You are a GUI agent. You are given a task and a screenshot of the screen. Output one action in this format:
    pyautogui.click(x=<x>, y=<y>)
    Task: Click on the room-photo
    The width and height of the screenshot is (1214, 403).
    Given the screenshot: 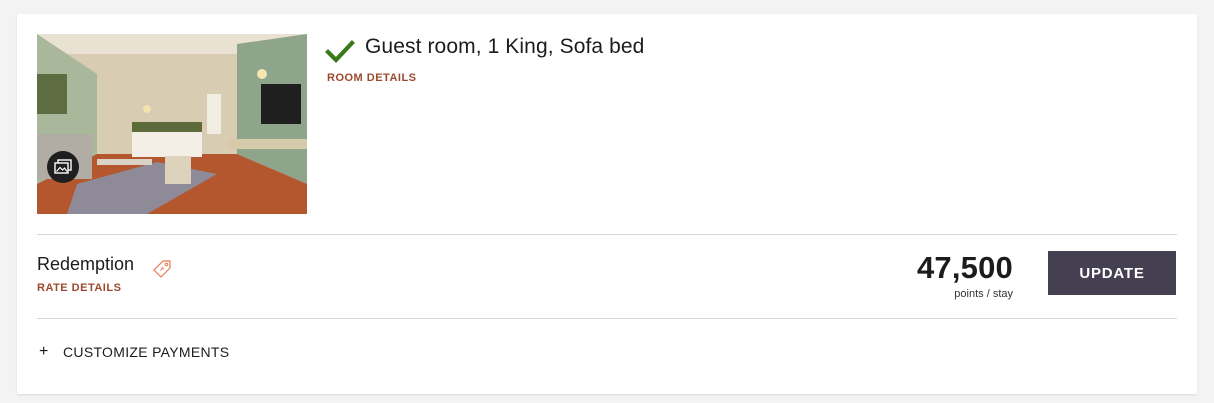 What is the action you would take?
    pyautogui.click(x=172, y=124)
    